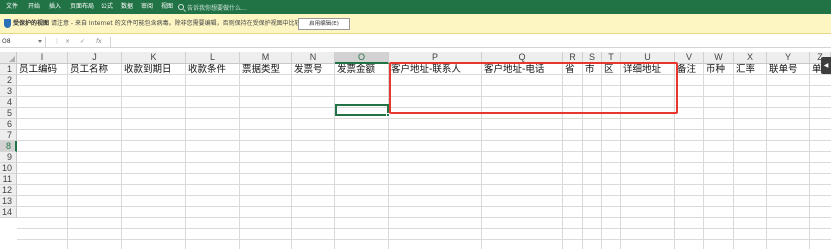 The image size is (831, 249). What do you see at coordinates (8, 69) in the screenshot?
I see `row-header-1: 1` at bounding box center [8, 69].